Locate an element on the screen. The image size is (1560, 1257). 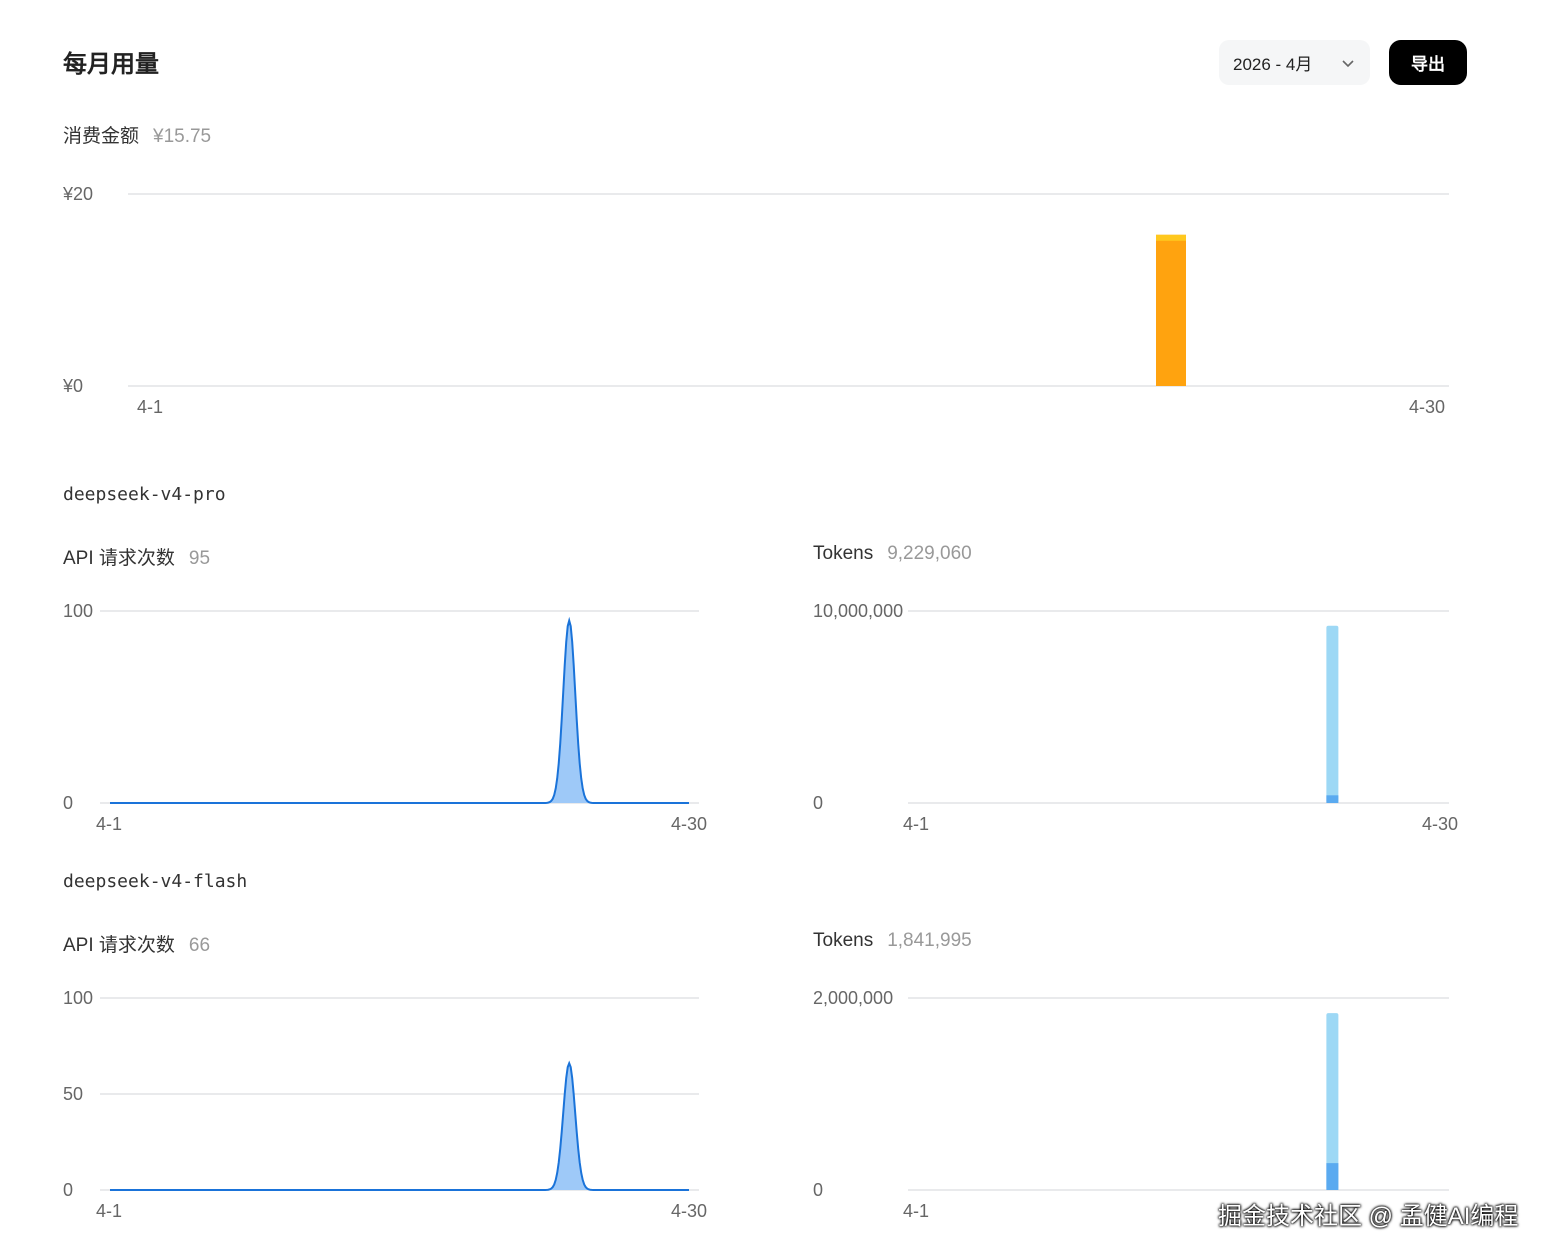
pro-req-y-tick-label: 100 is located at coordinates (78, 611).